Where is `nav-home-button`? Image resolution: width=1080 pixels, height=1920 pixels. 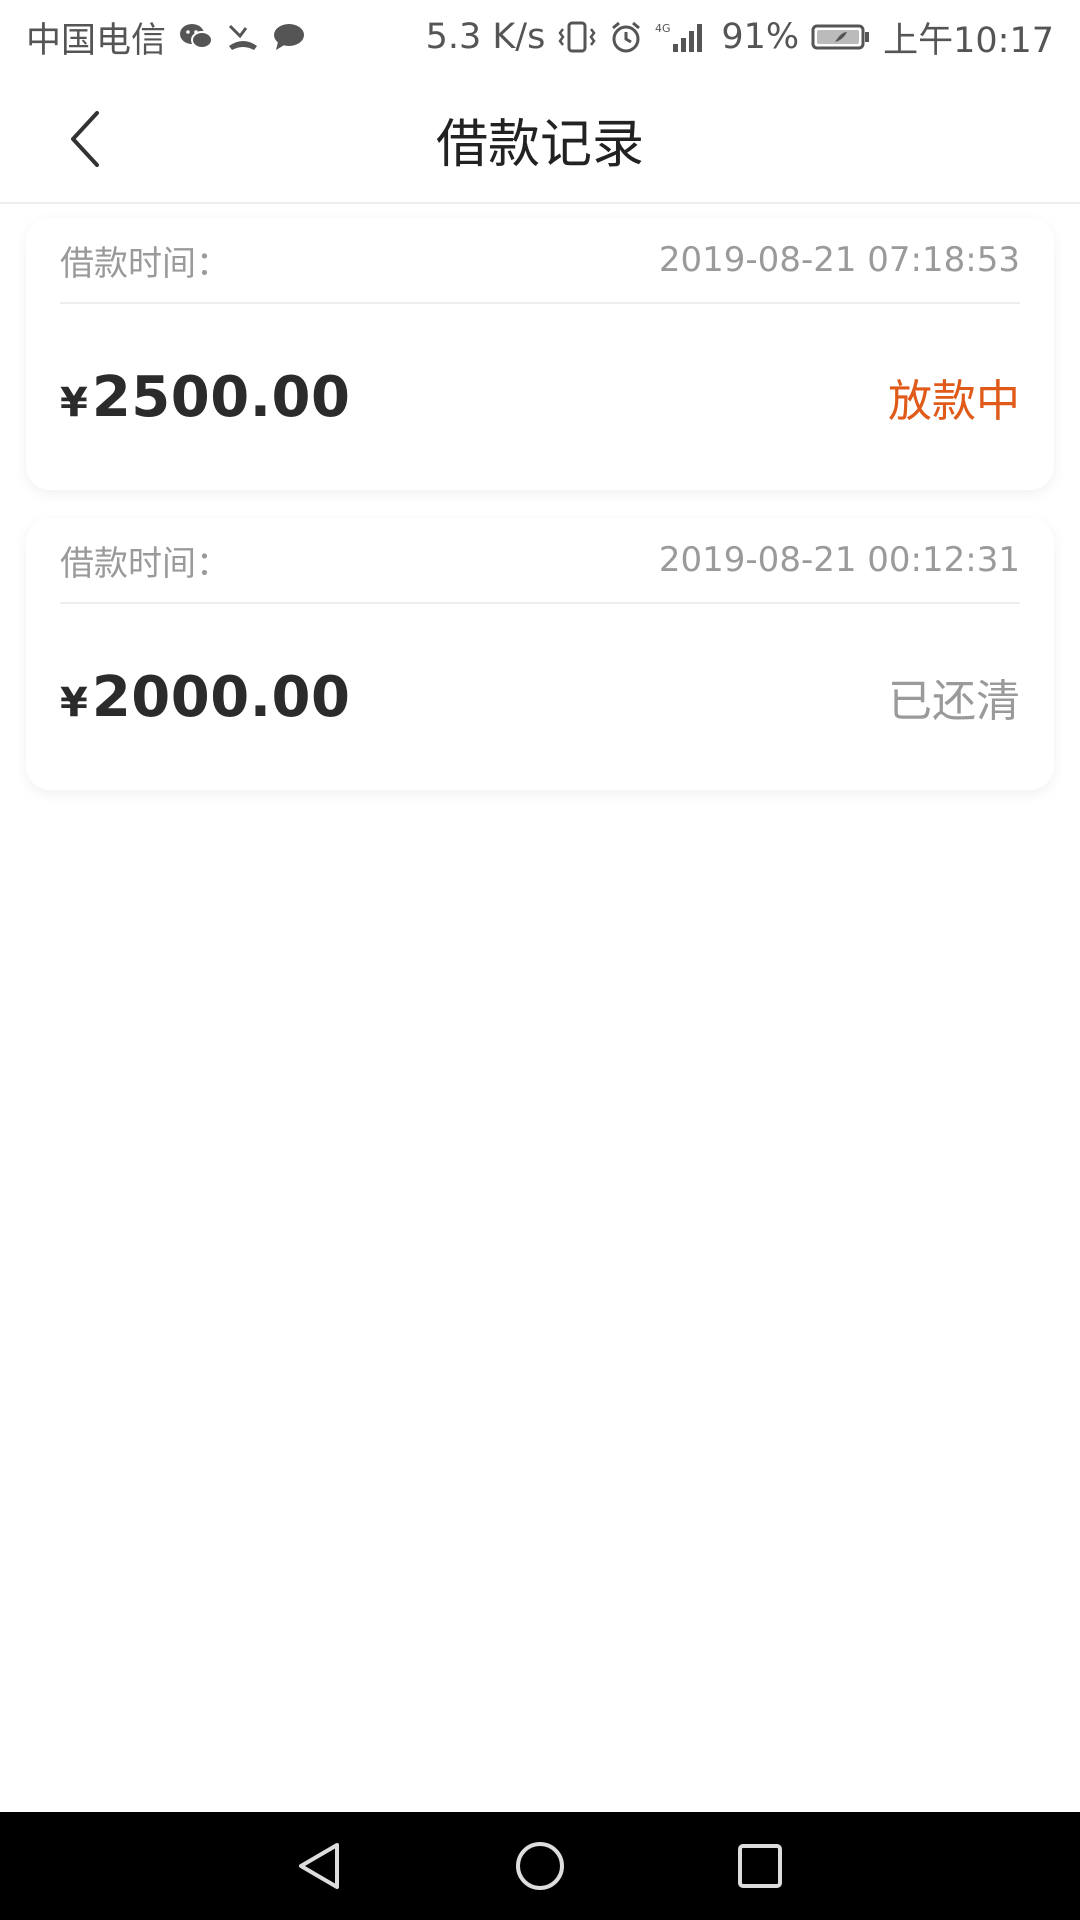 nav-home-button is located at coordinates (540, 1866).